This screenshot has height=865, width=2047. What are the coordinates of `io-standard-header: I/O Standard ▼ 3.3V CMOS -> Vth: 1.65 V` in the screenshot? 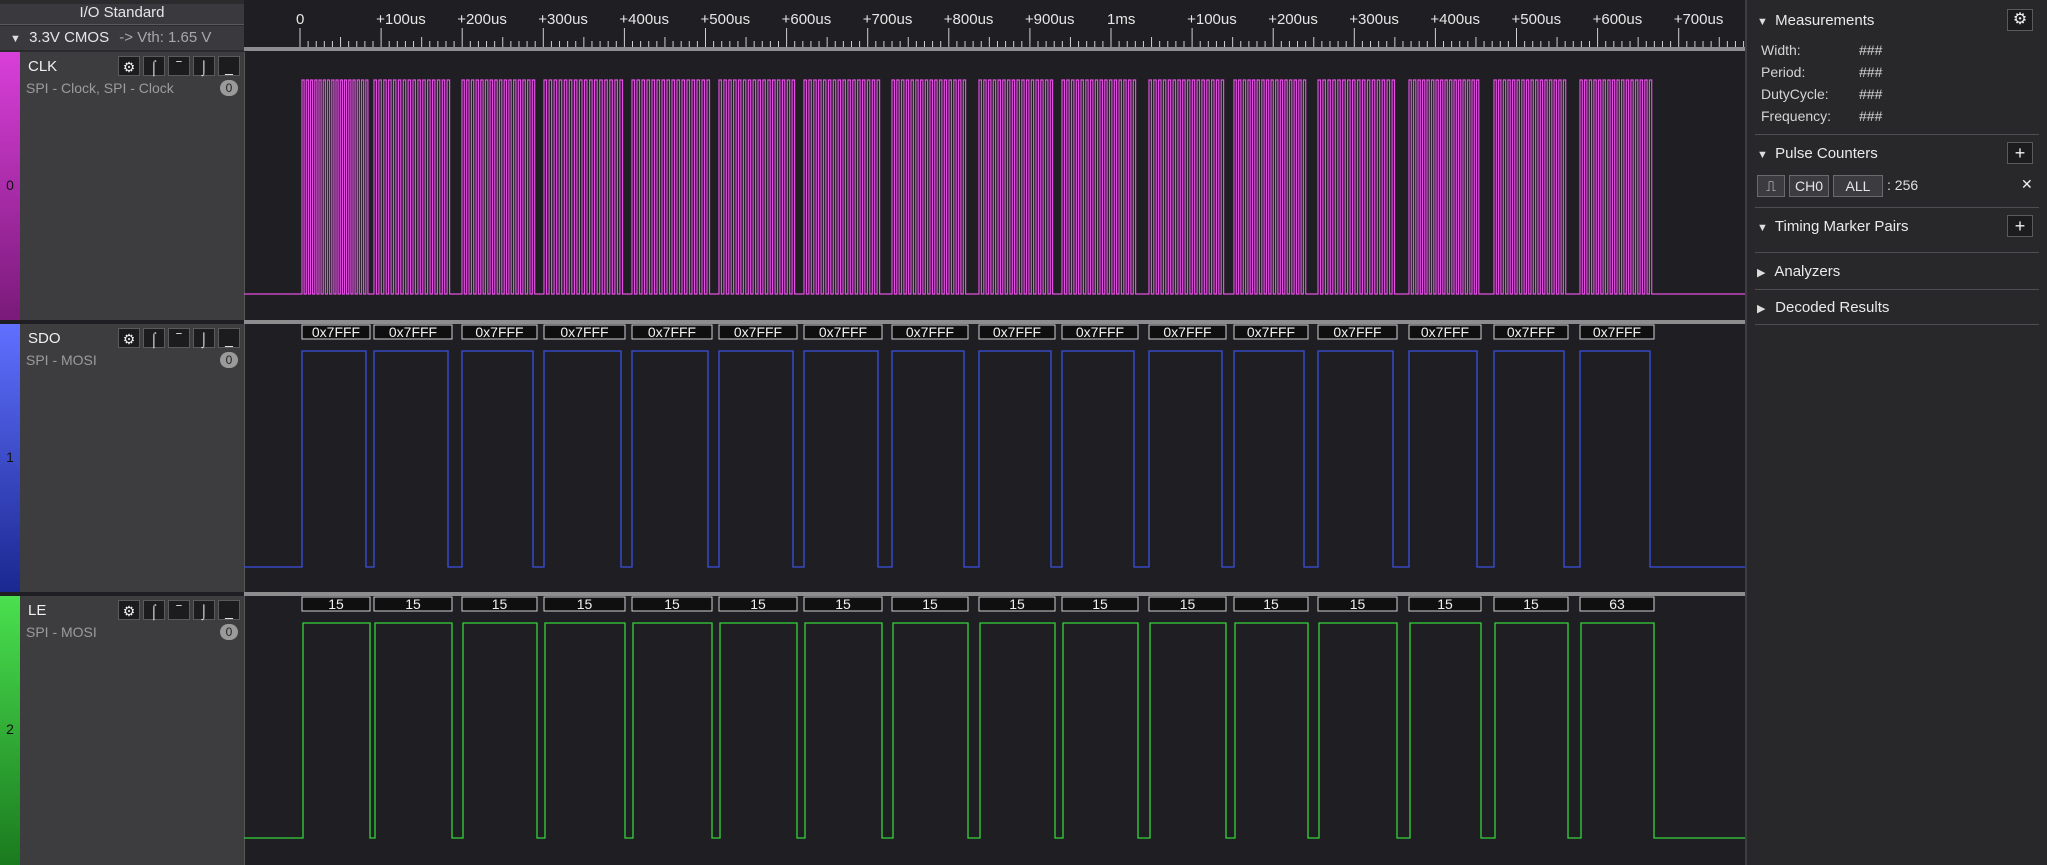 It's located at (122, 26).